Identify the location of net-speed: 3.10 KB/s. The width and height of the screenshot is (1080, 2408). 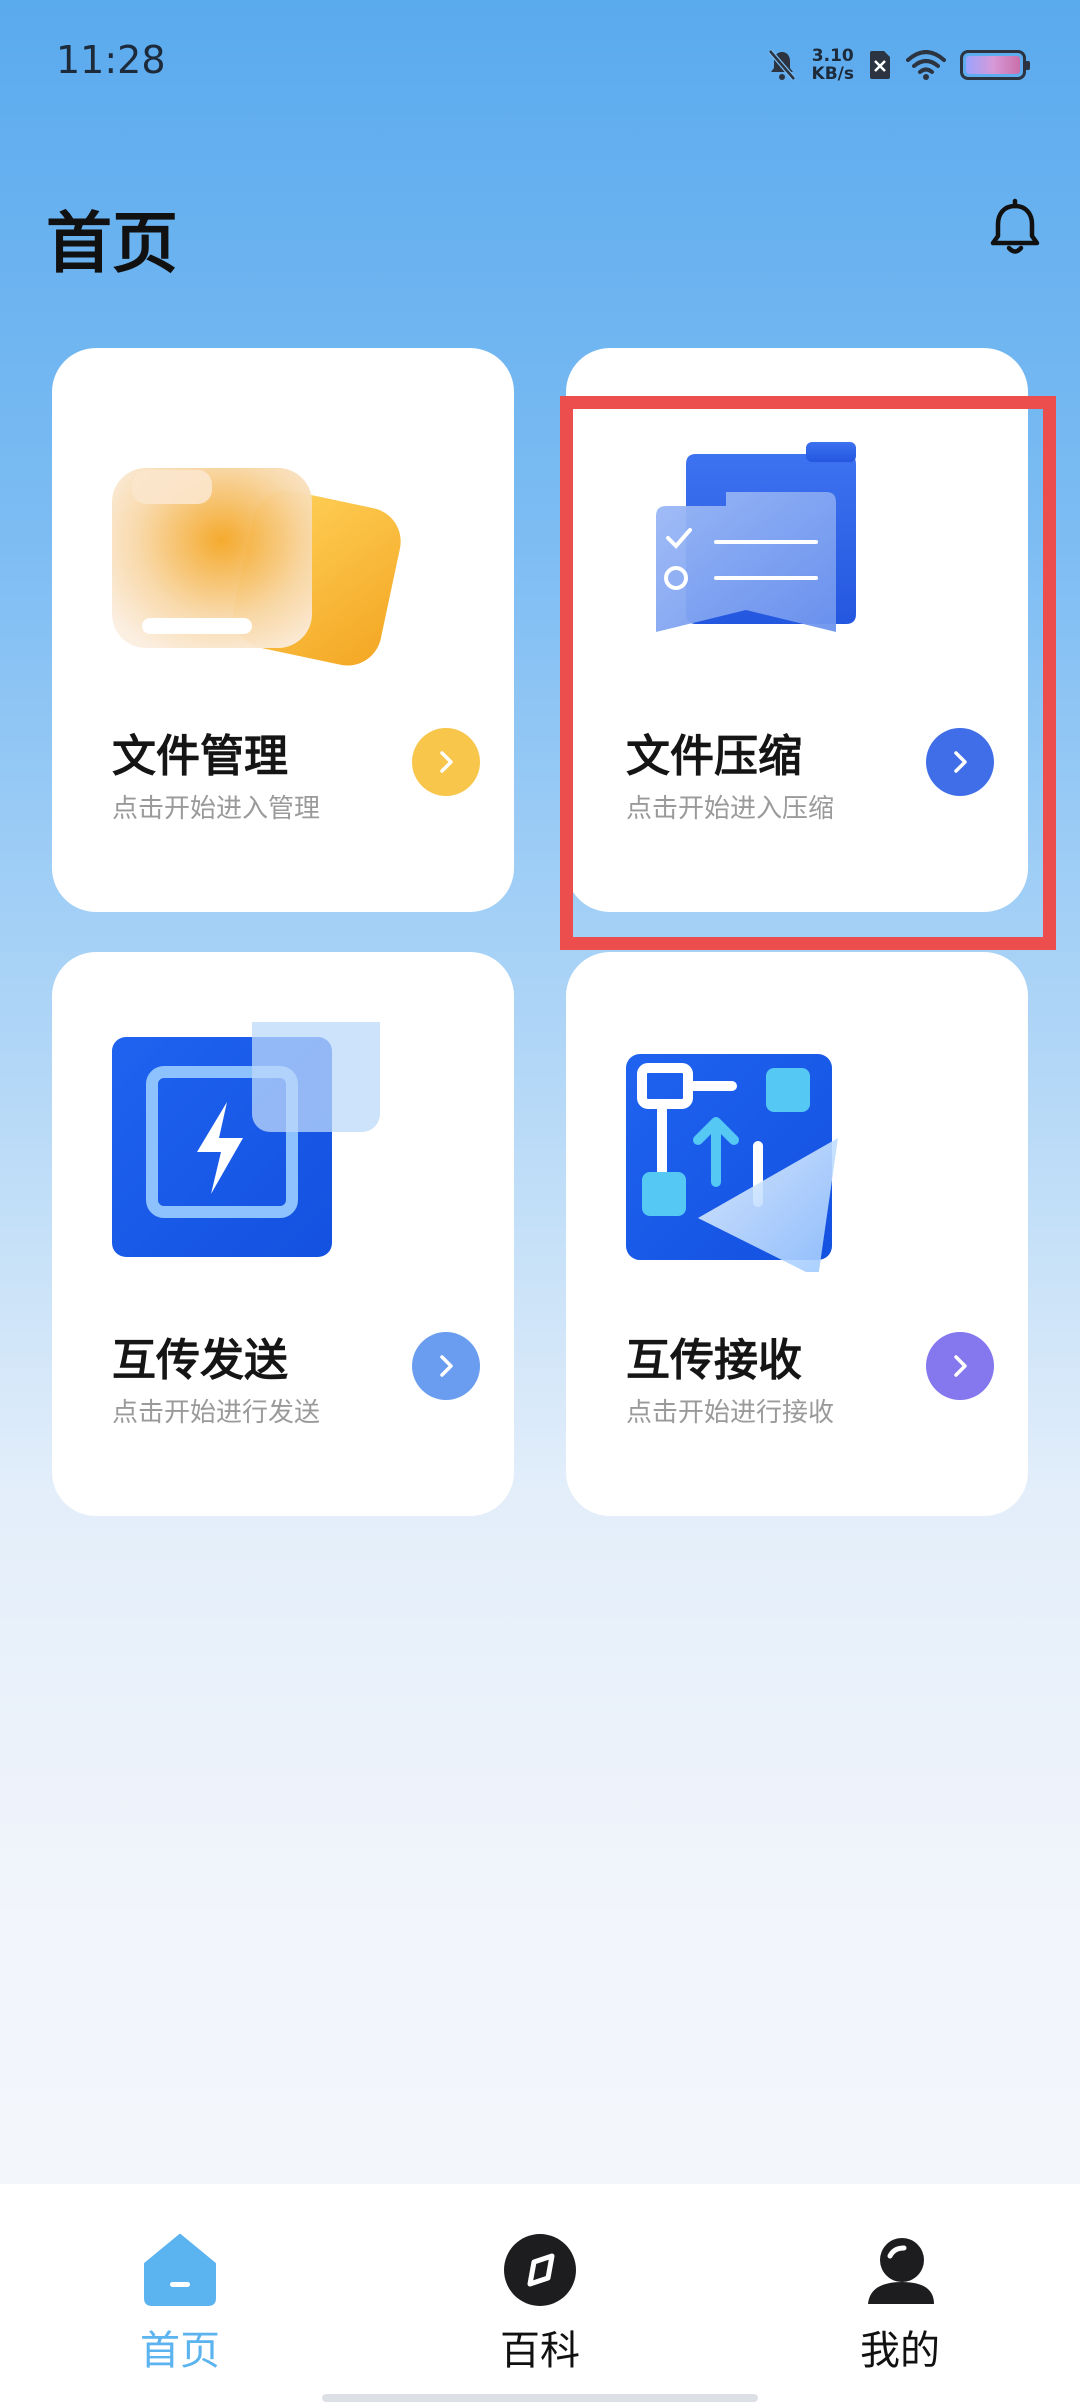
(833, 65).